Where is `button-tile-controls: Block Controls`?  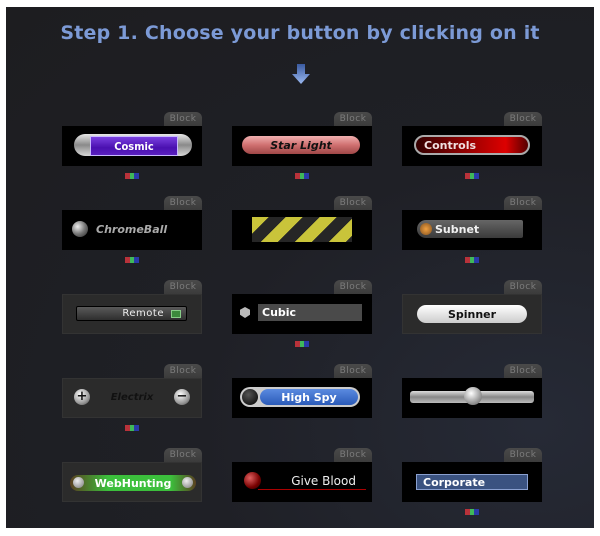 button-tile-controls: Block Controls is located at coordinates (473, 145).